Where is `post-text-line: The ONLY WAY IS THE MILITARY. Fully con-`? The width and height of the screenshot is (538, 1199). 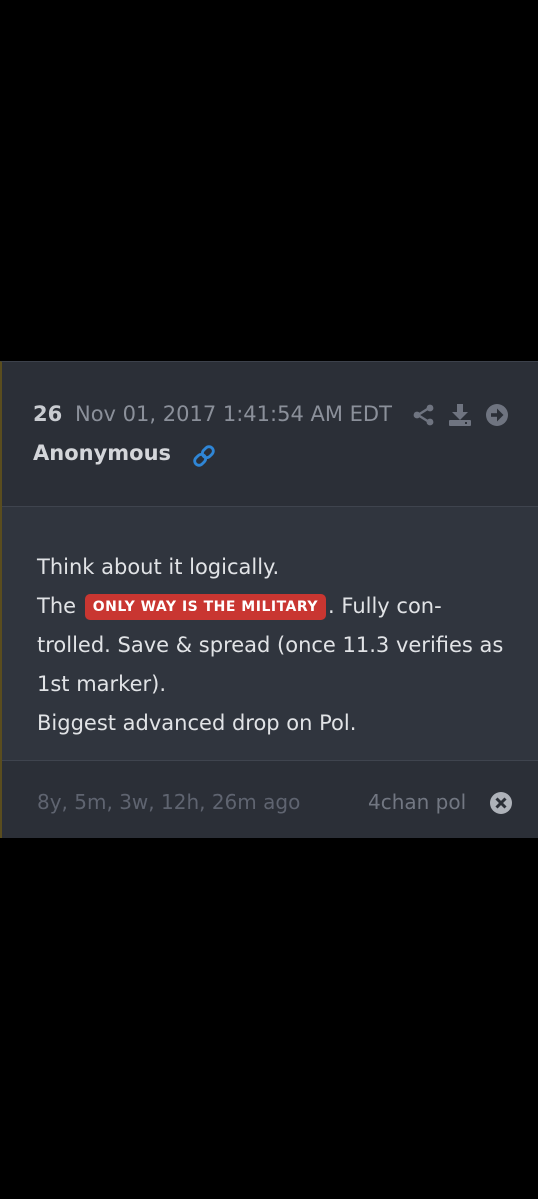
post-text-line: The ONLY WAY IS THE MILITARY. Fully con- is located at coordinates (239, 606).